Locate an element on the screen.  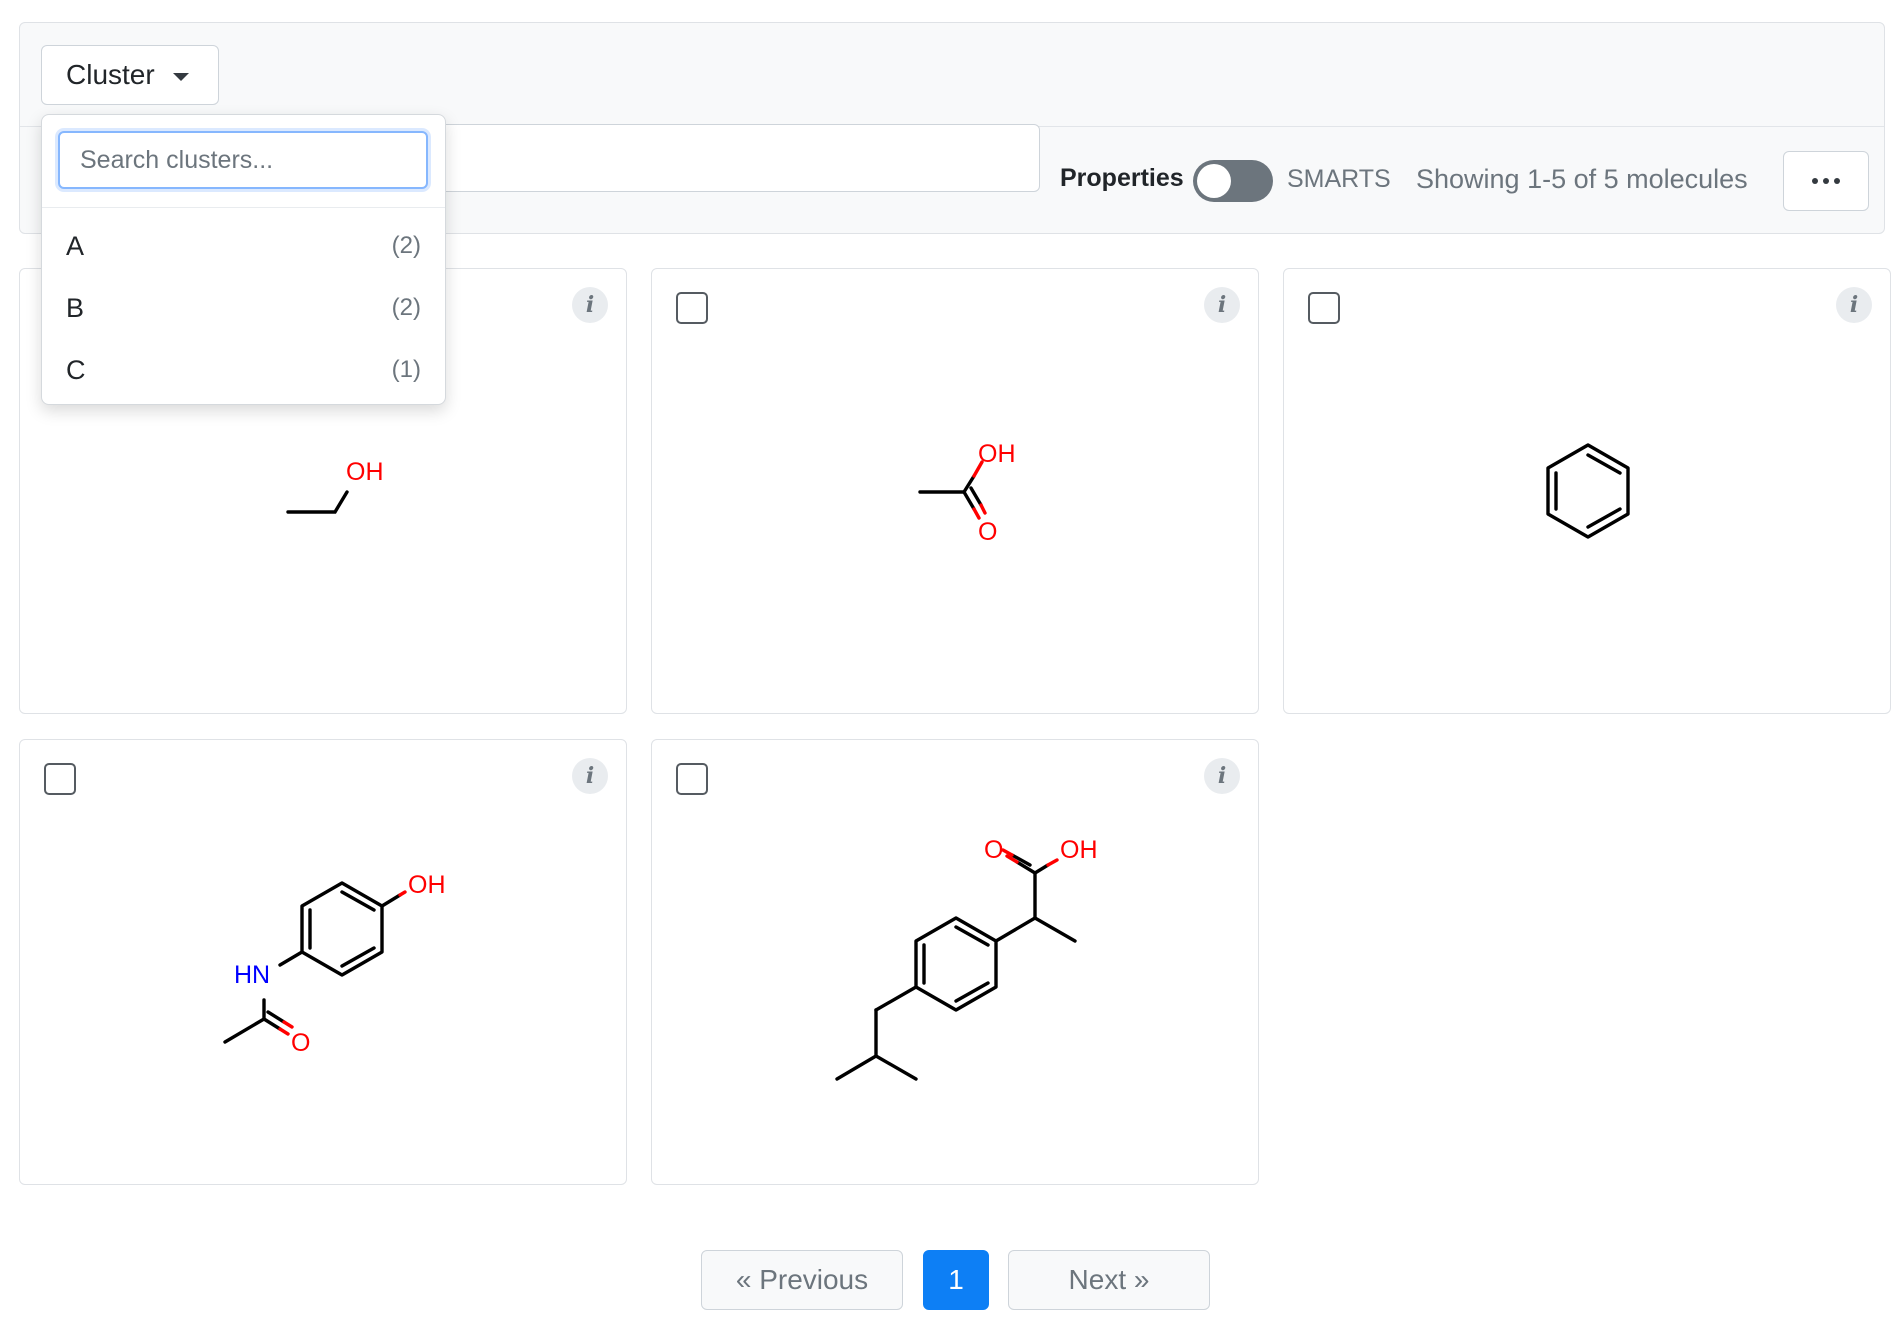
cluster-item-c: C (1) is located at coordinates (243, 370).